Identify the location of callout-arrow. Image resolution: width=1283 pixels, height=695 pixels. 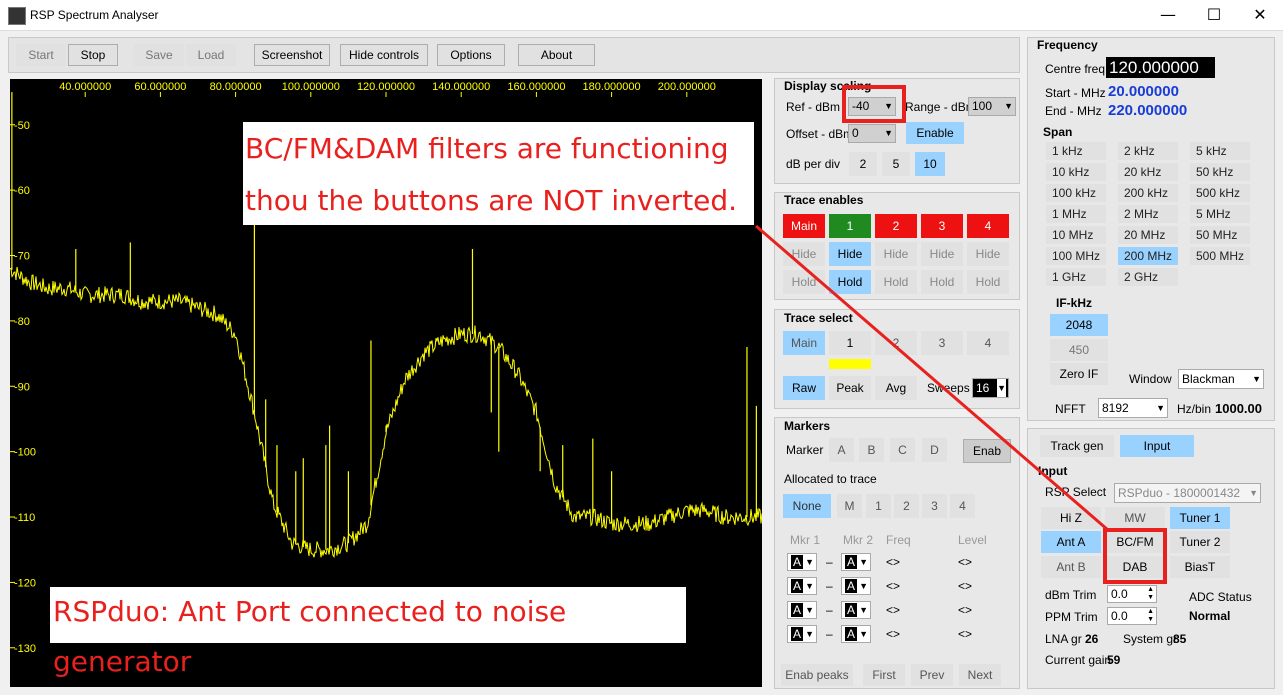
(932, 378).